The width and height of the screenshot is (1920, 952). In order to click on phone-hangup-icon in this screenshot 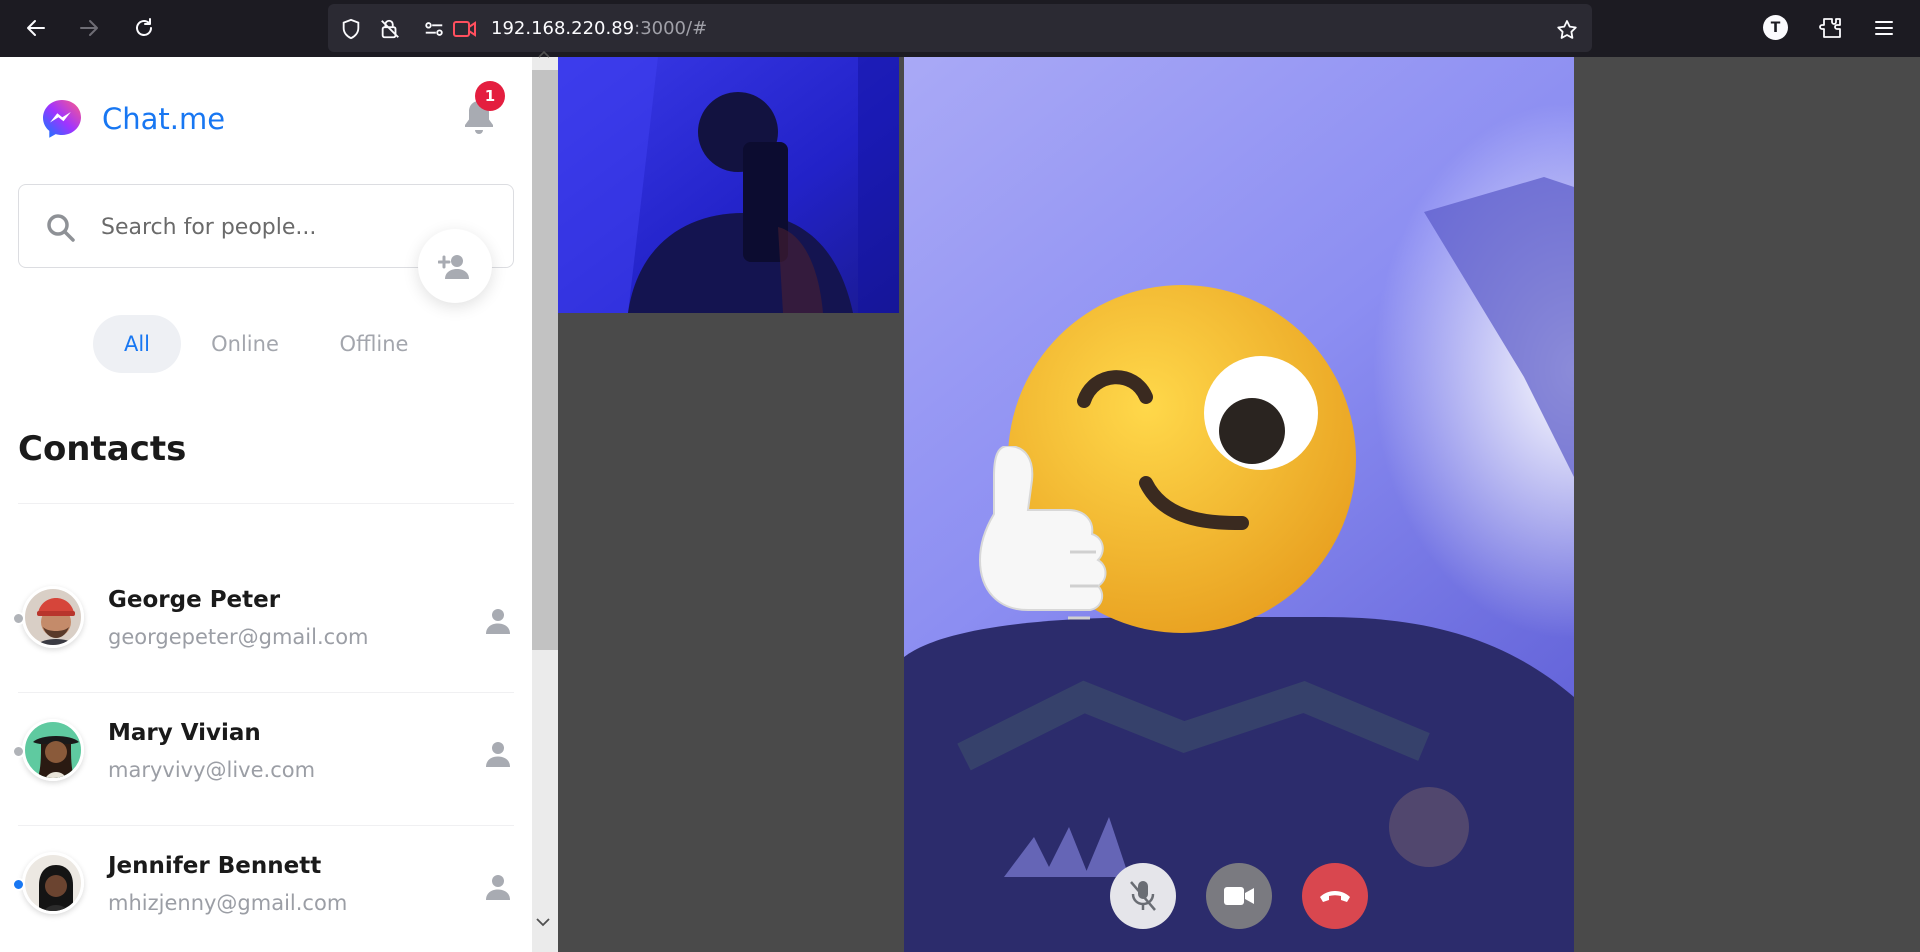, I will do `click(1335, 896)`.